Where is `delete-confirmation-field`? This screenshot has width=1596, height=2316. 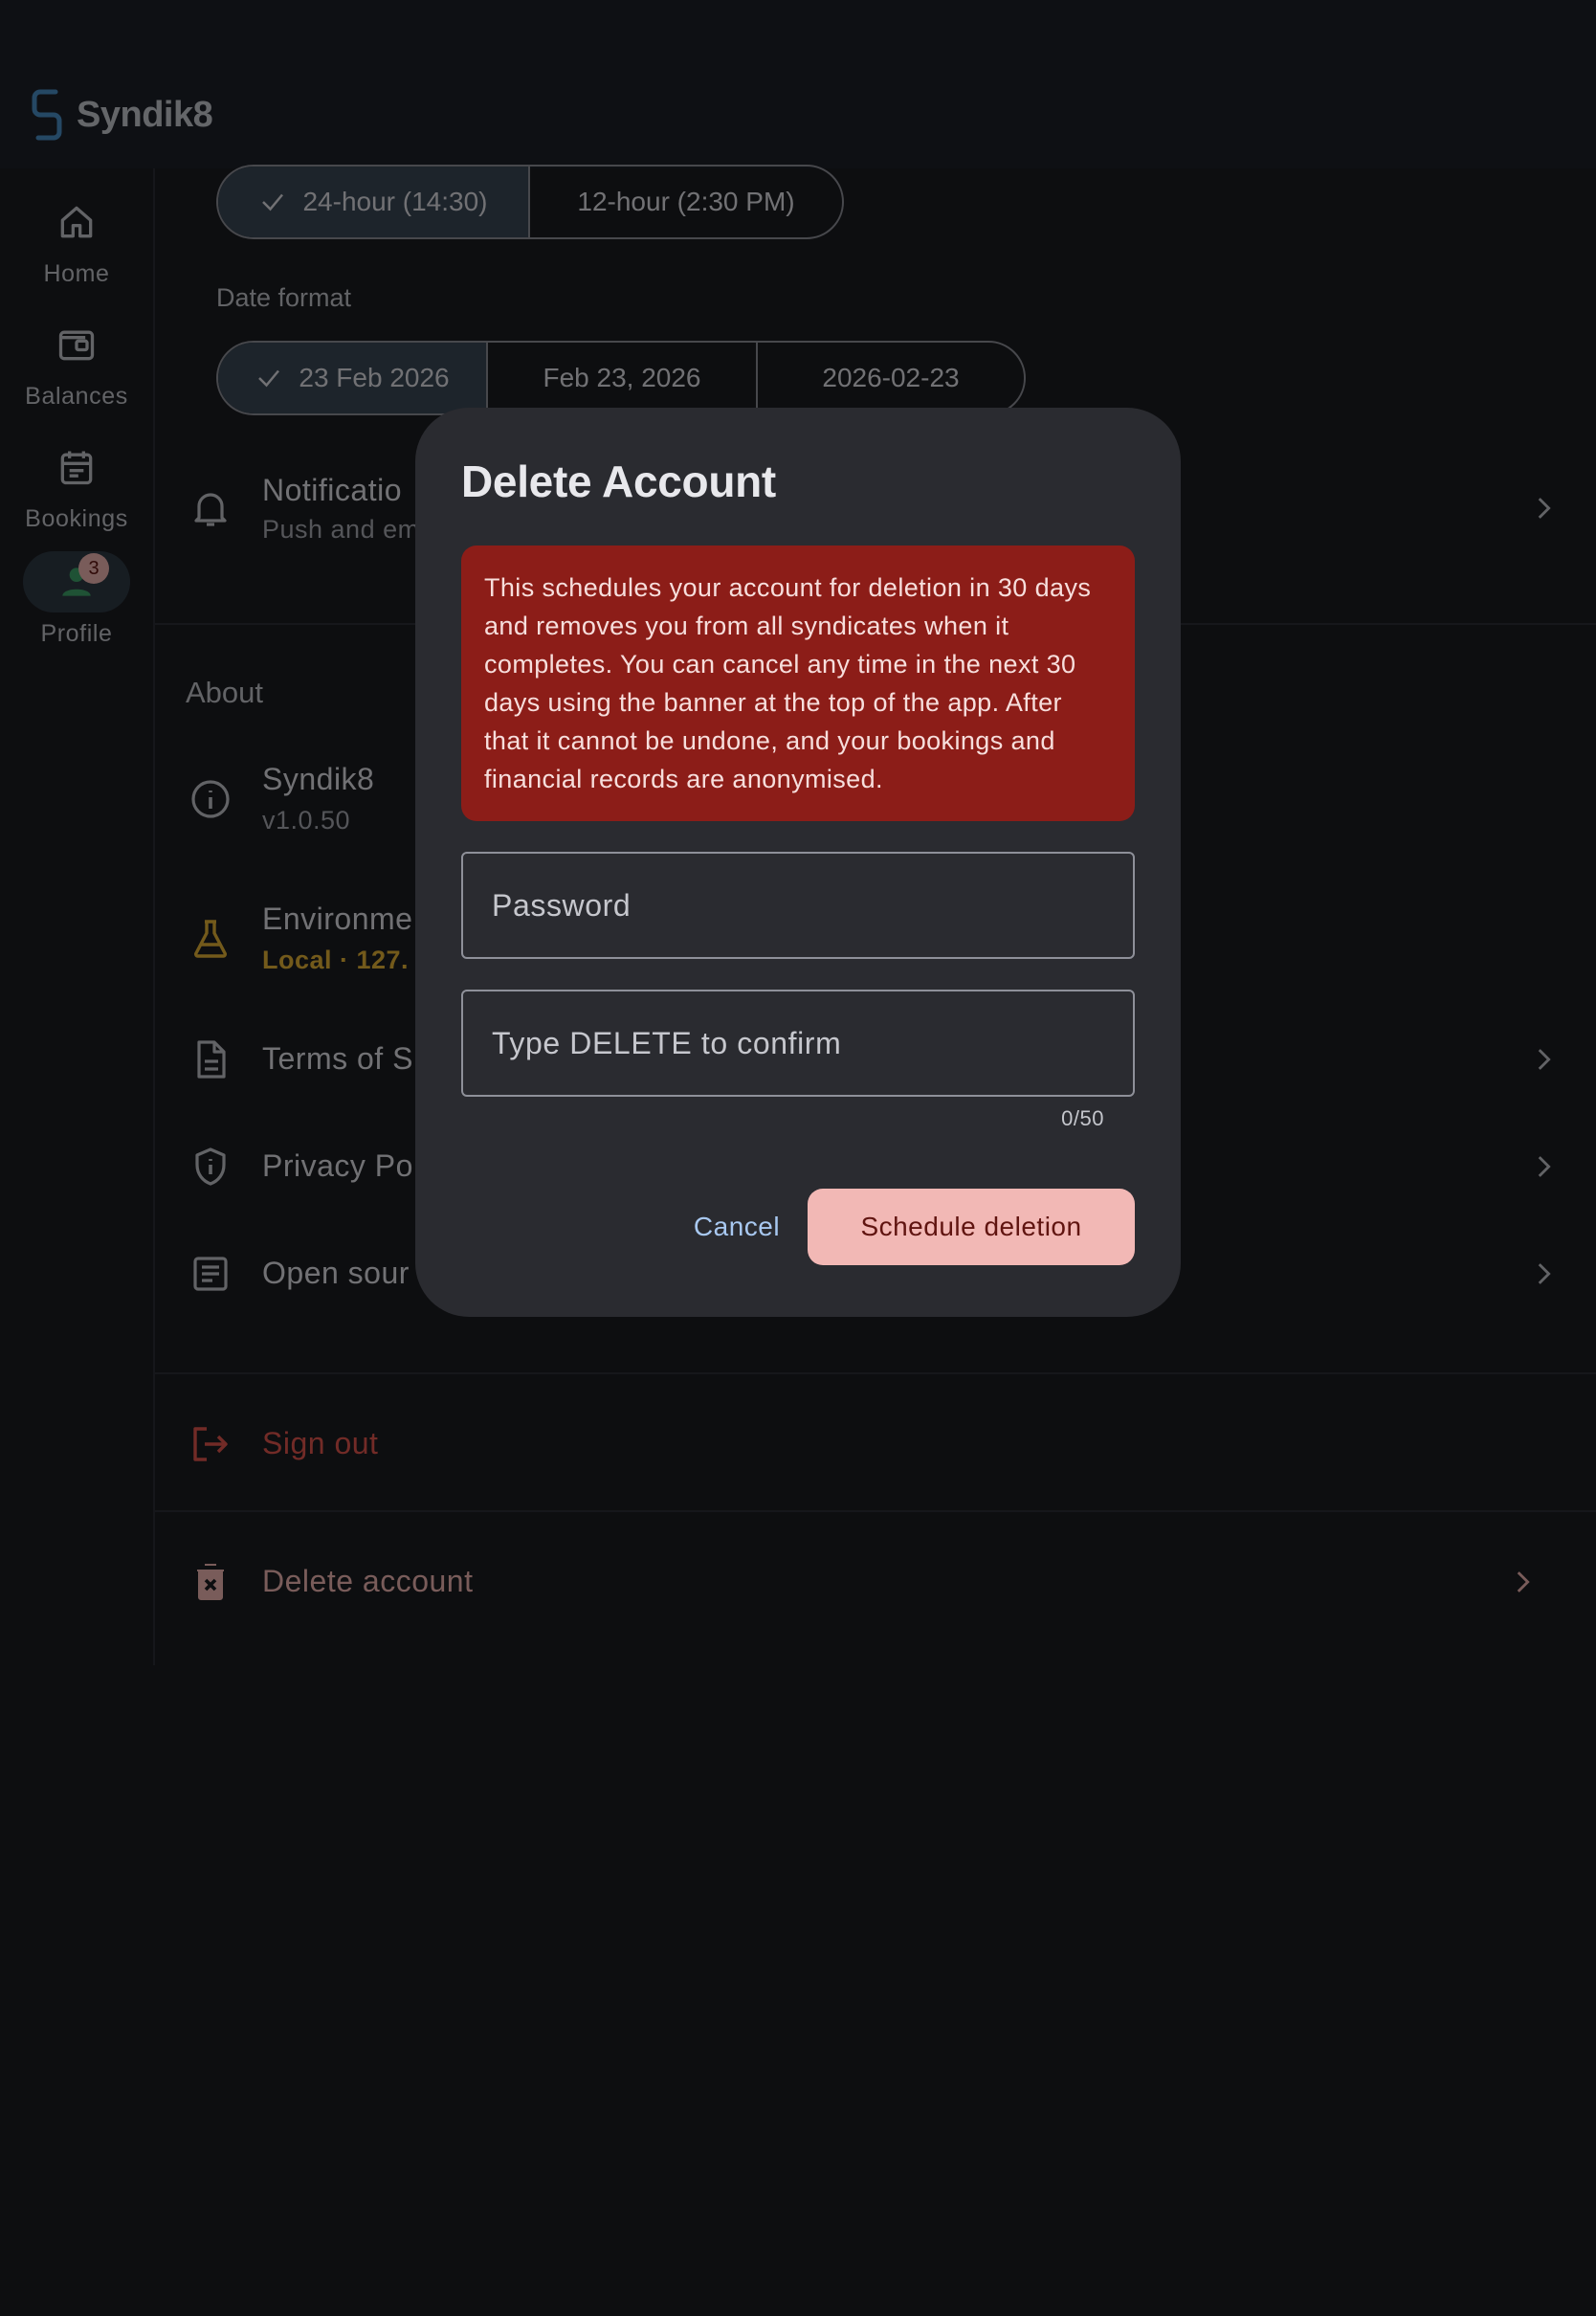 delete-confirmation-field is located at coordinates (798, 1044).